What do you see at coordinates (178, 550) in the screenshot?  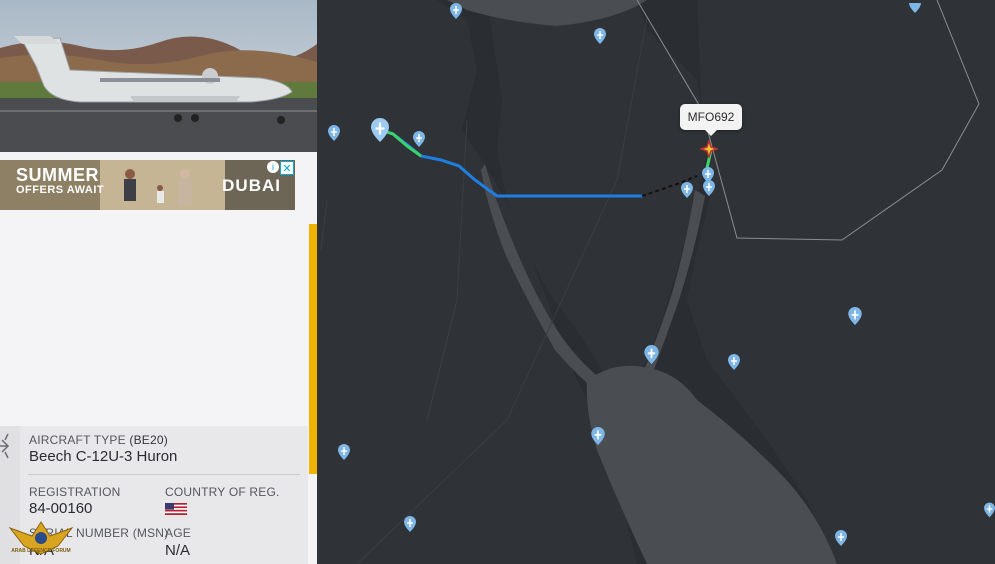 I see `age-value: N/A` at bounding box center [178, 550].